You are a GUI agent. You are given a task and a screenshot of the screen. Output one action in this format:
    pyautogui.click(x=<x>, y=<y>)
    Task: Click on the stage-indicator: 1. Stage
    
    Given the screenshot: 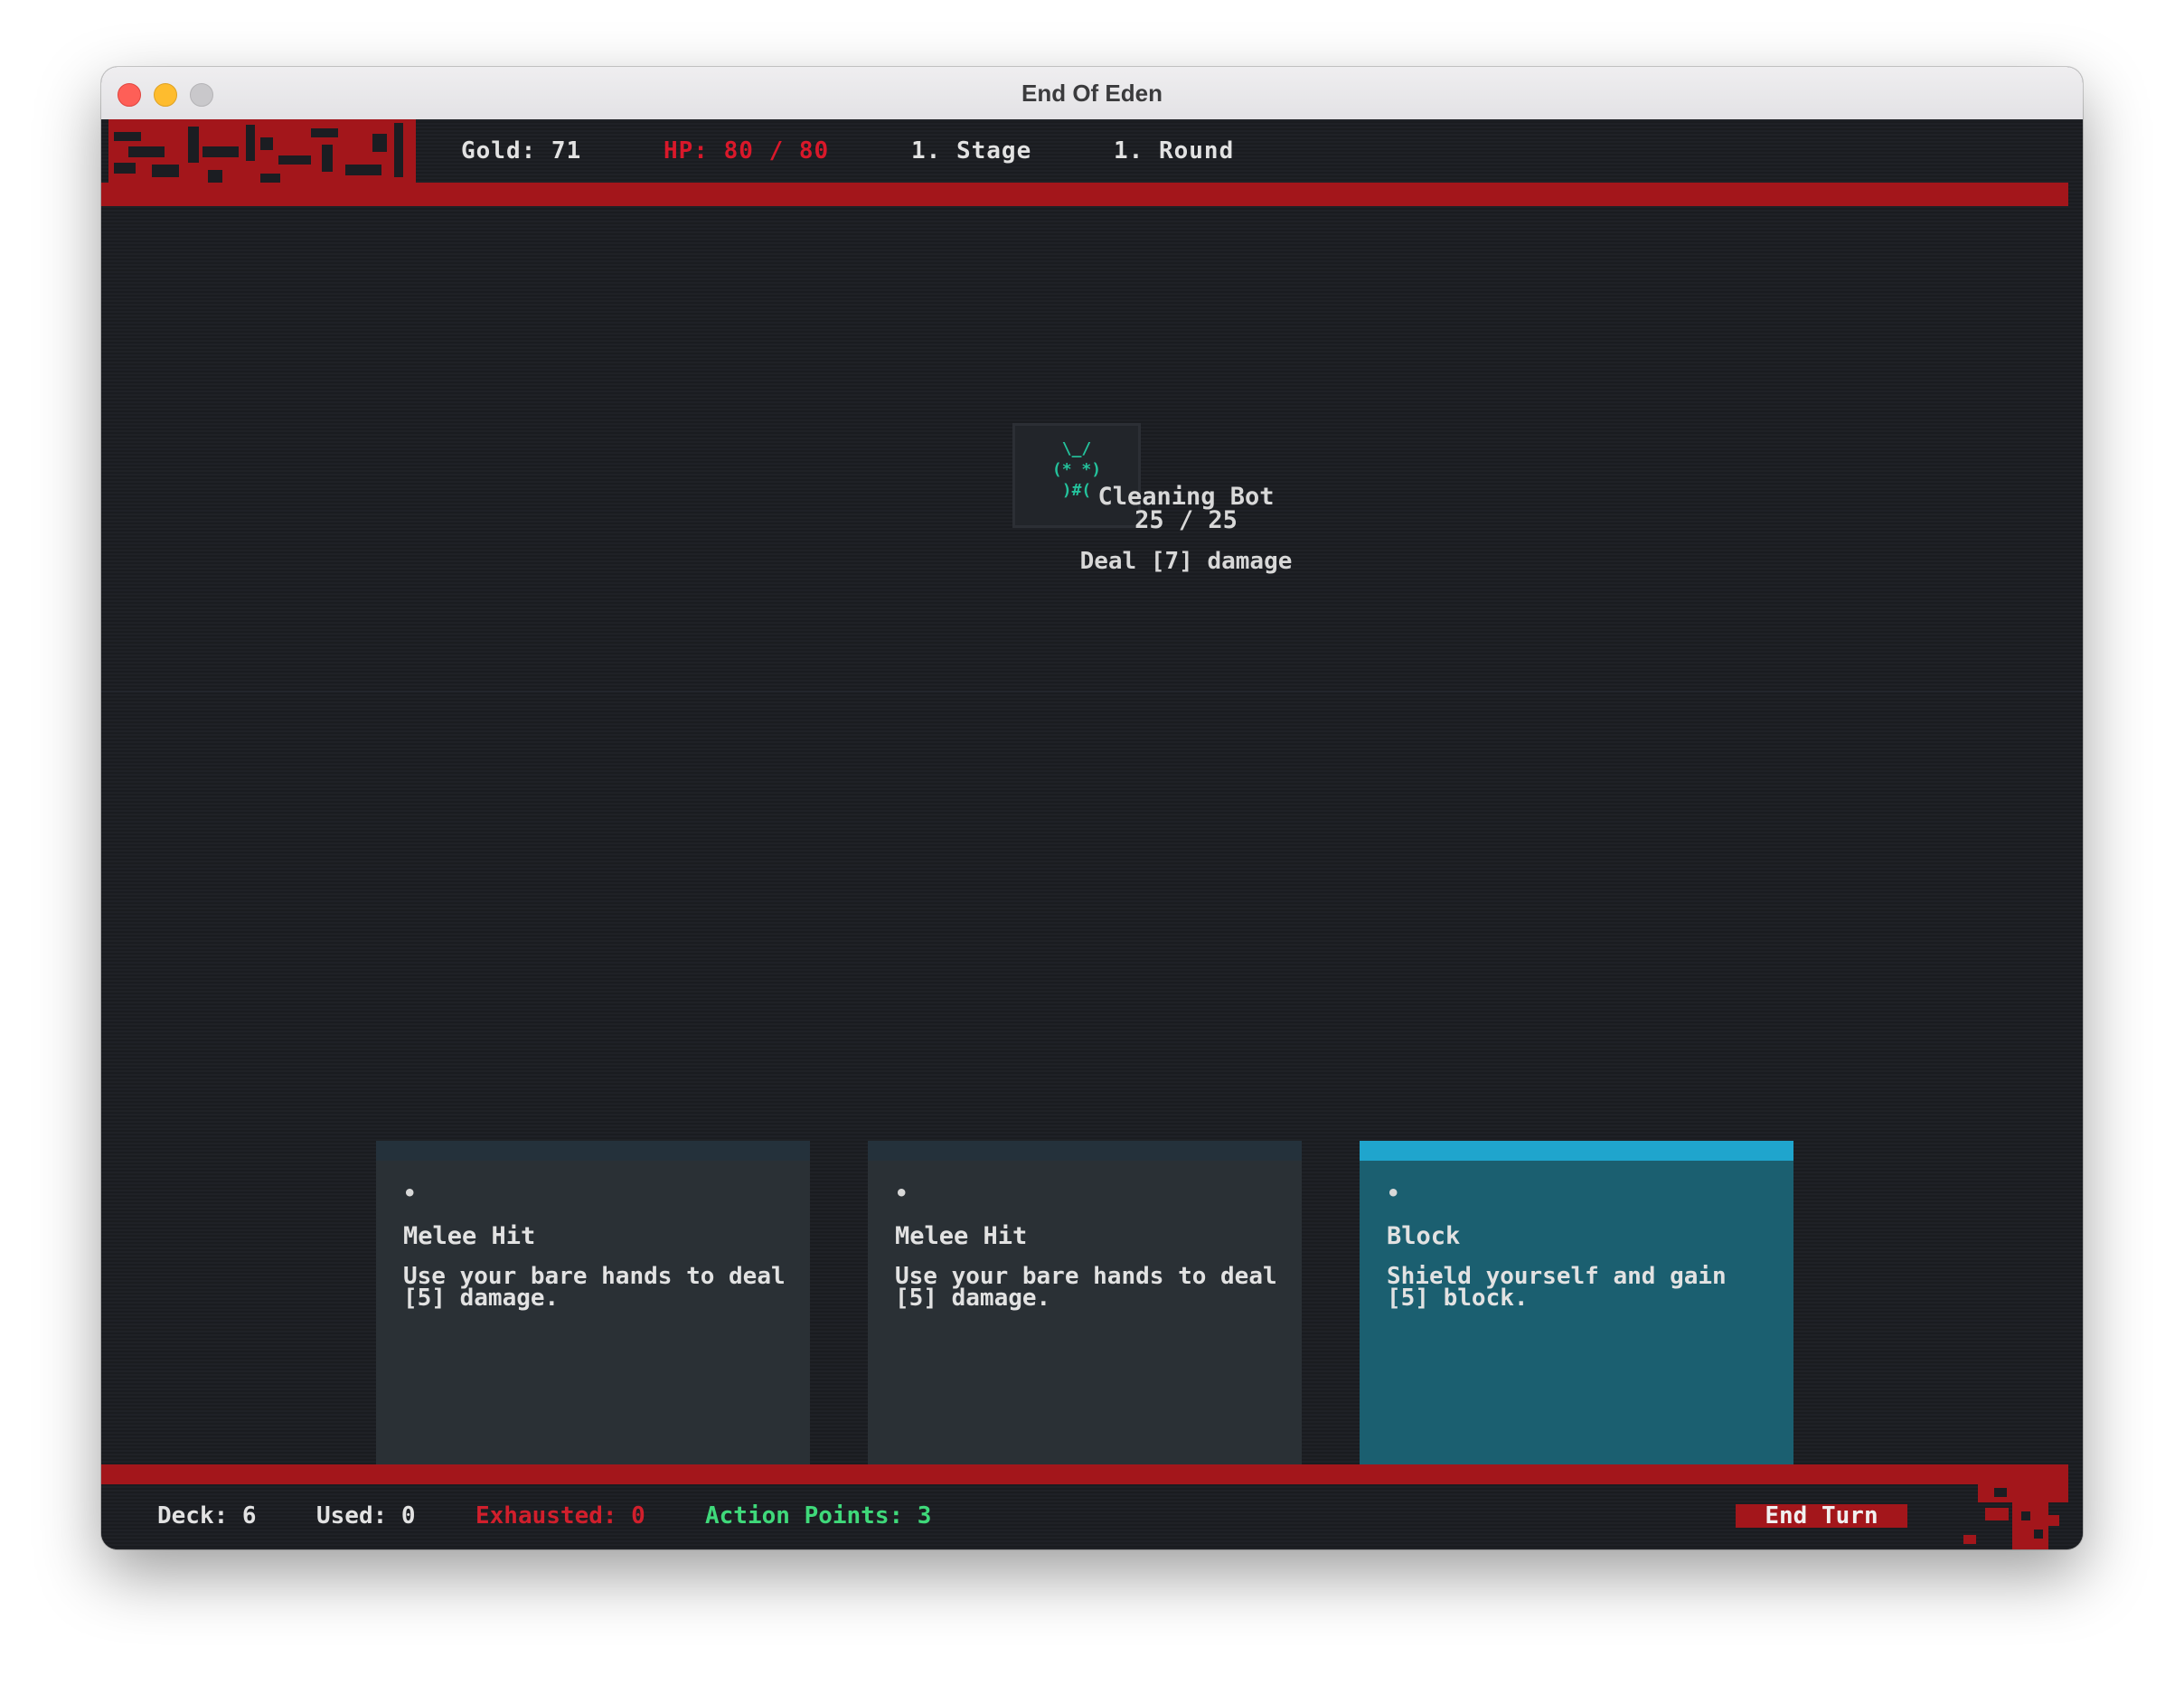 What is the action you would take?
    pyautogui.click(x=971, y=151)
    